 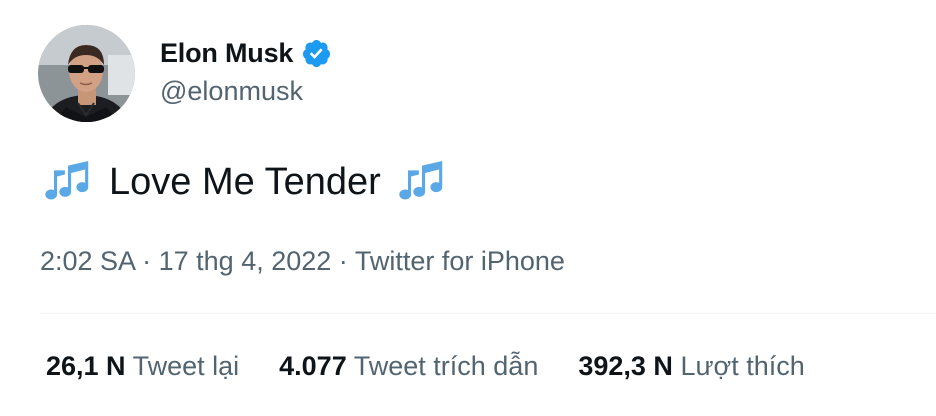 I want to click on divider, so click(x=488, y=313).